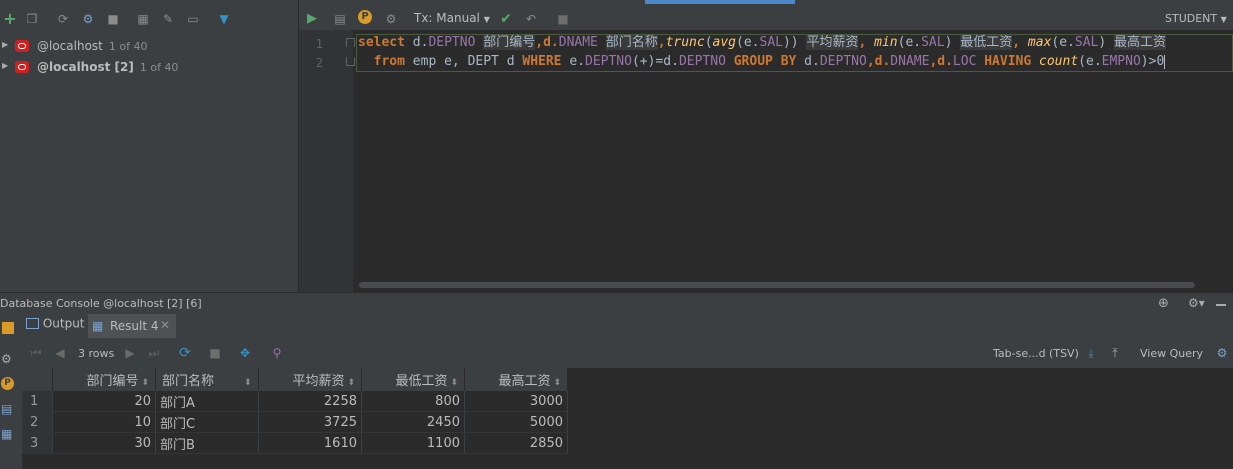 The image size is (1233, 469). I want to click on cell-min-sal: 2450, so click(413, 422).